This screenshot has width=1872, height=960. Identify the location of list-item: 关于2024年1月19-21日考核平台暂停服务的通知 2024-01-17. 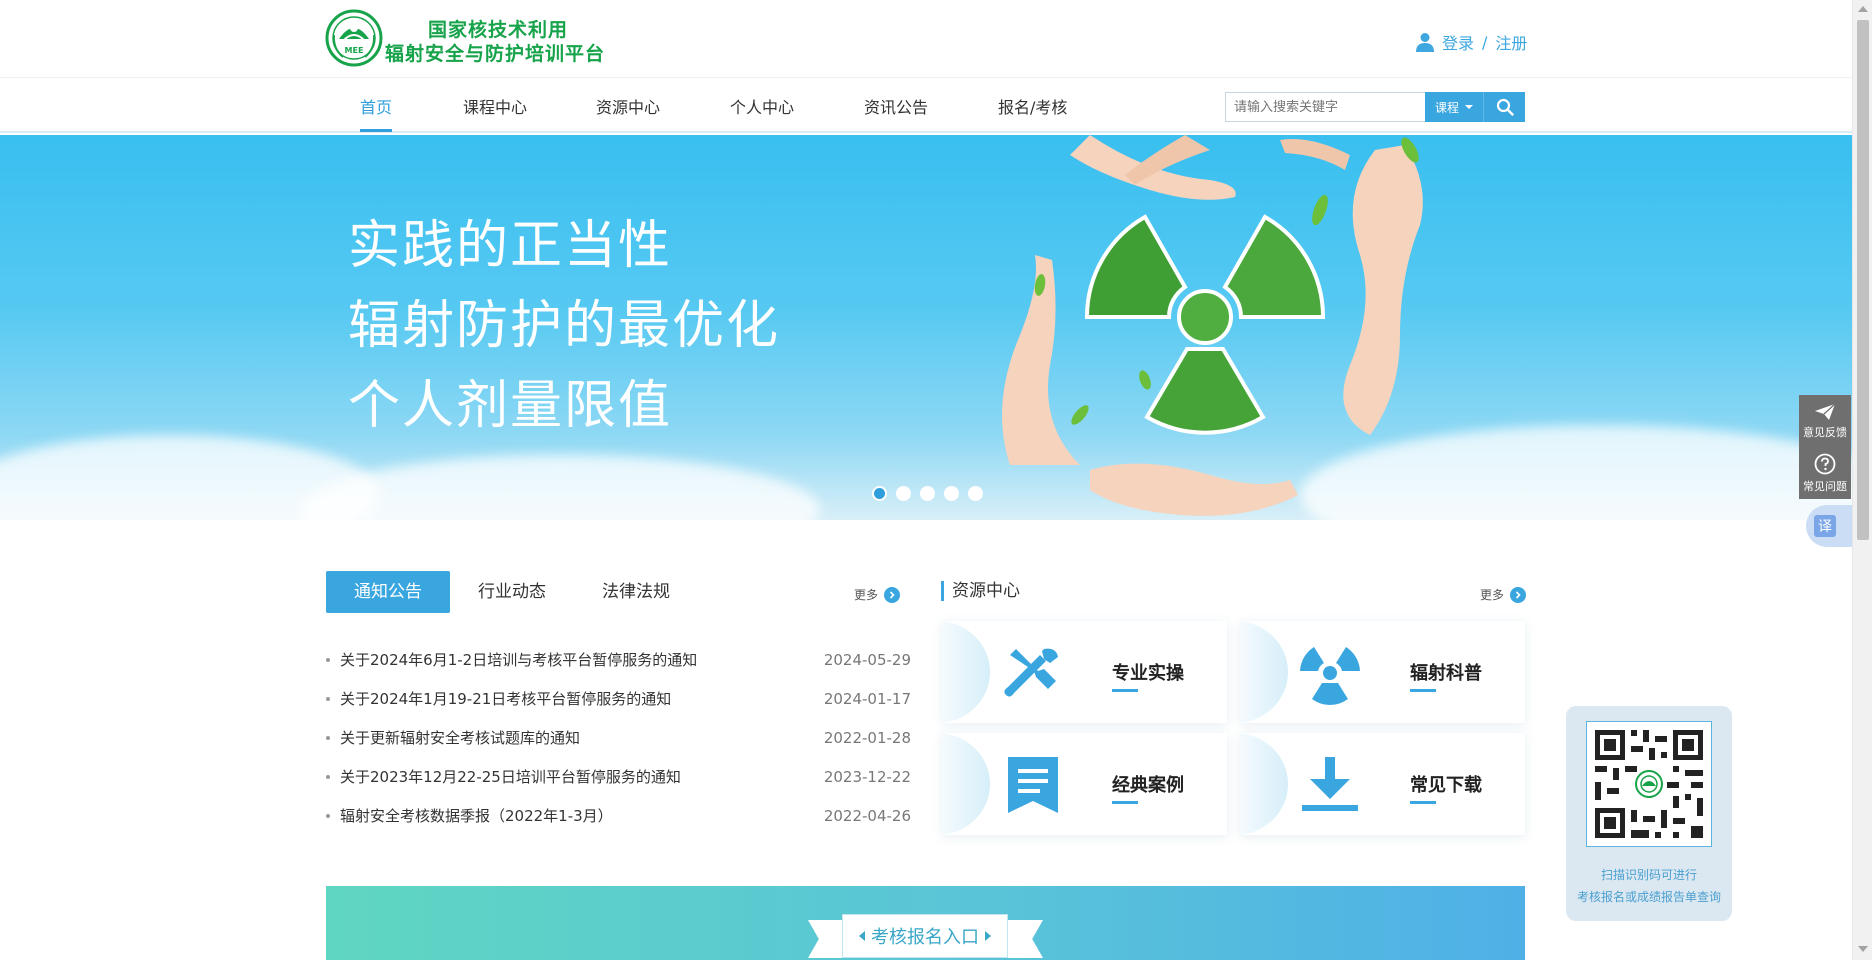
(618, 698).